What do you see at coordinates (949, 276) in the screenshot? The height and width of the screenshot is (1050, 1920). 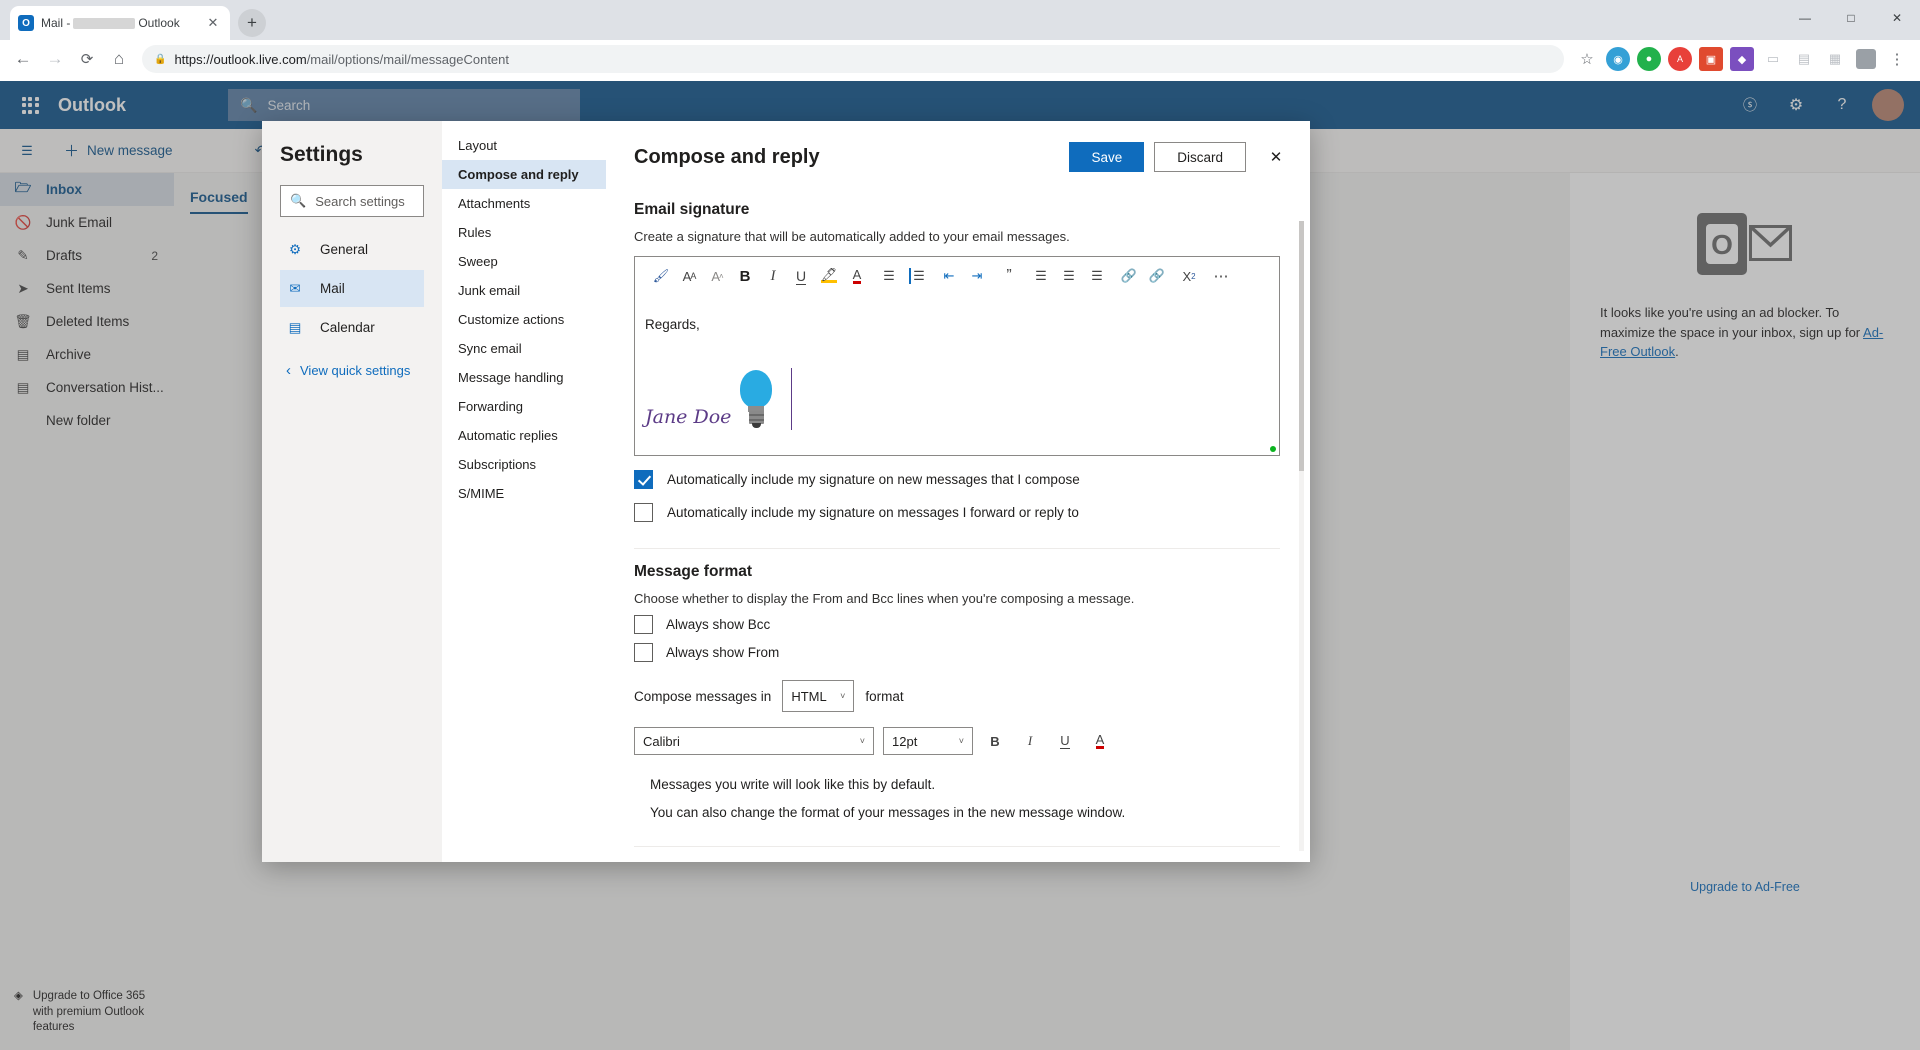 I see `decrease-indent-icon: ⇤` at bounding box center [949, 276].